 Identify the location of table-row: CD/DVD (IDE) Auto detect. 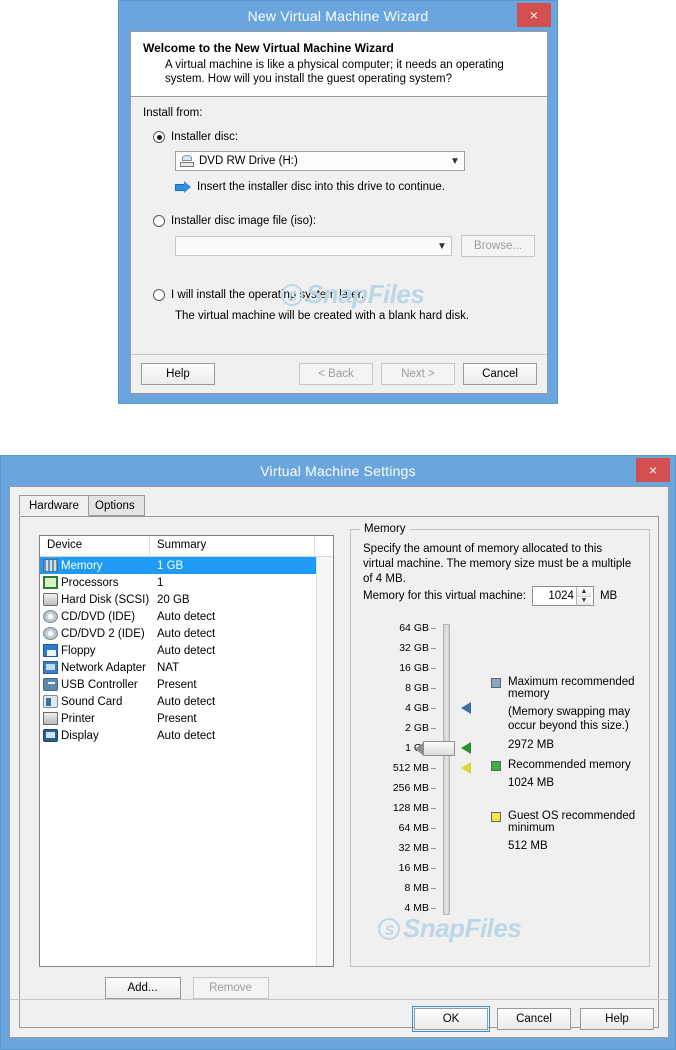
(186, 616).